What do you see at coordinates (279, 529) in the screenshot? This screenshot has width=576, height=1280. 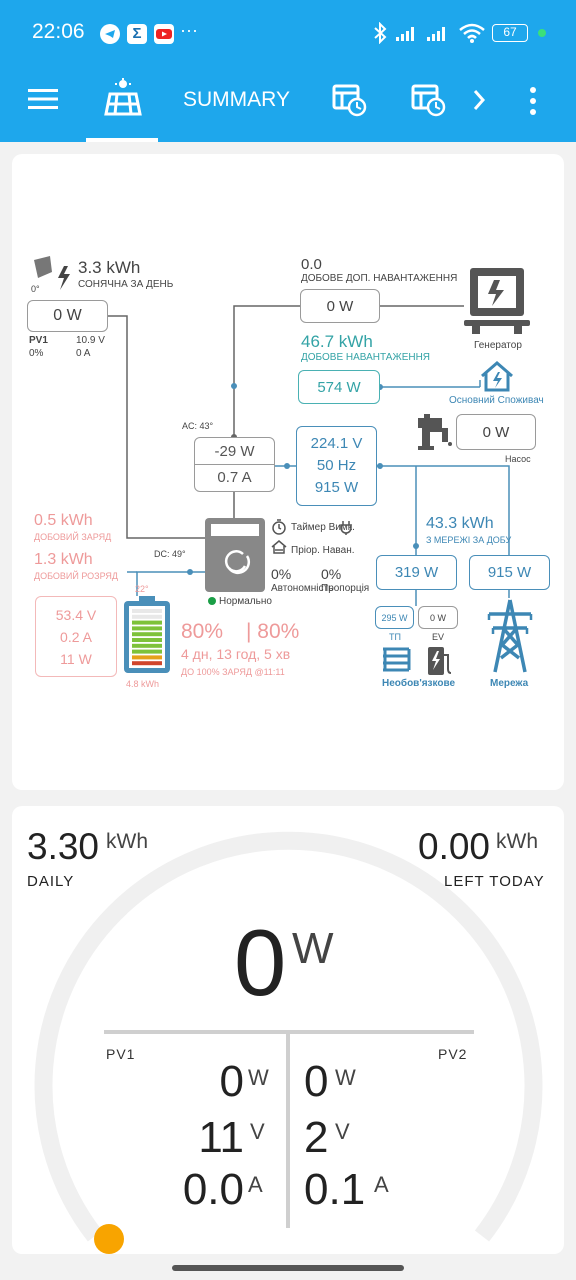 I see `timer-icon` at bounding box center [279, 529].